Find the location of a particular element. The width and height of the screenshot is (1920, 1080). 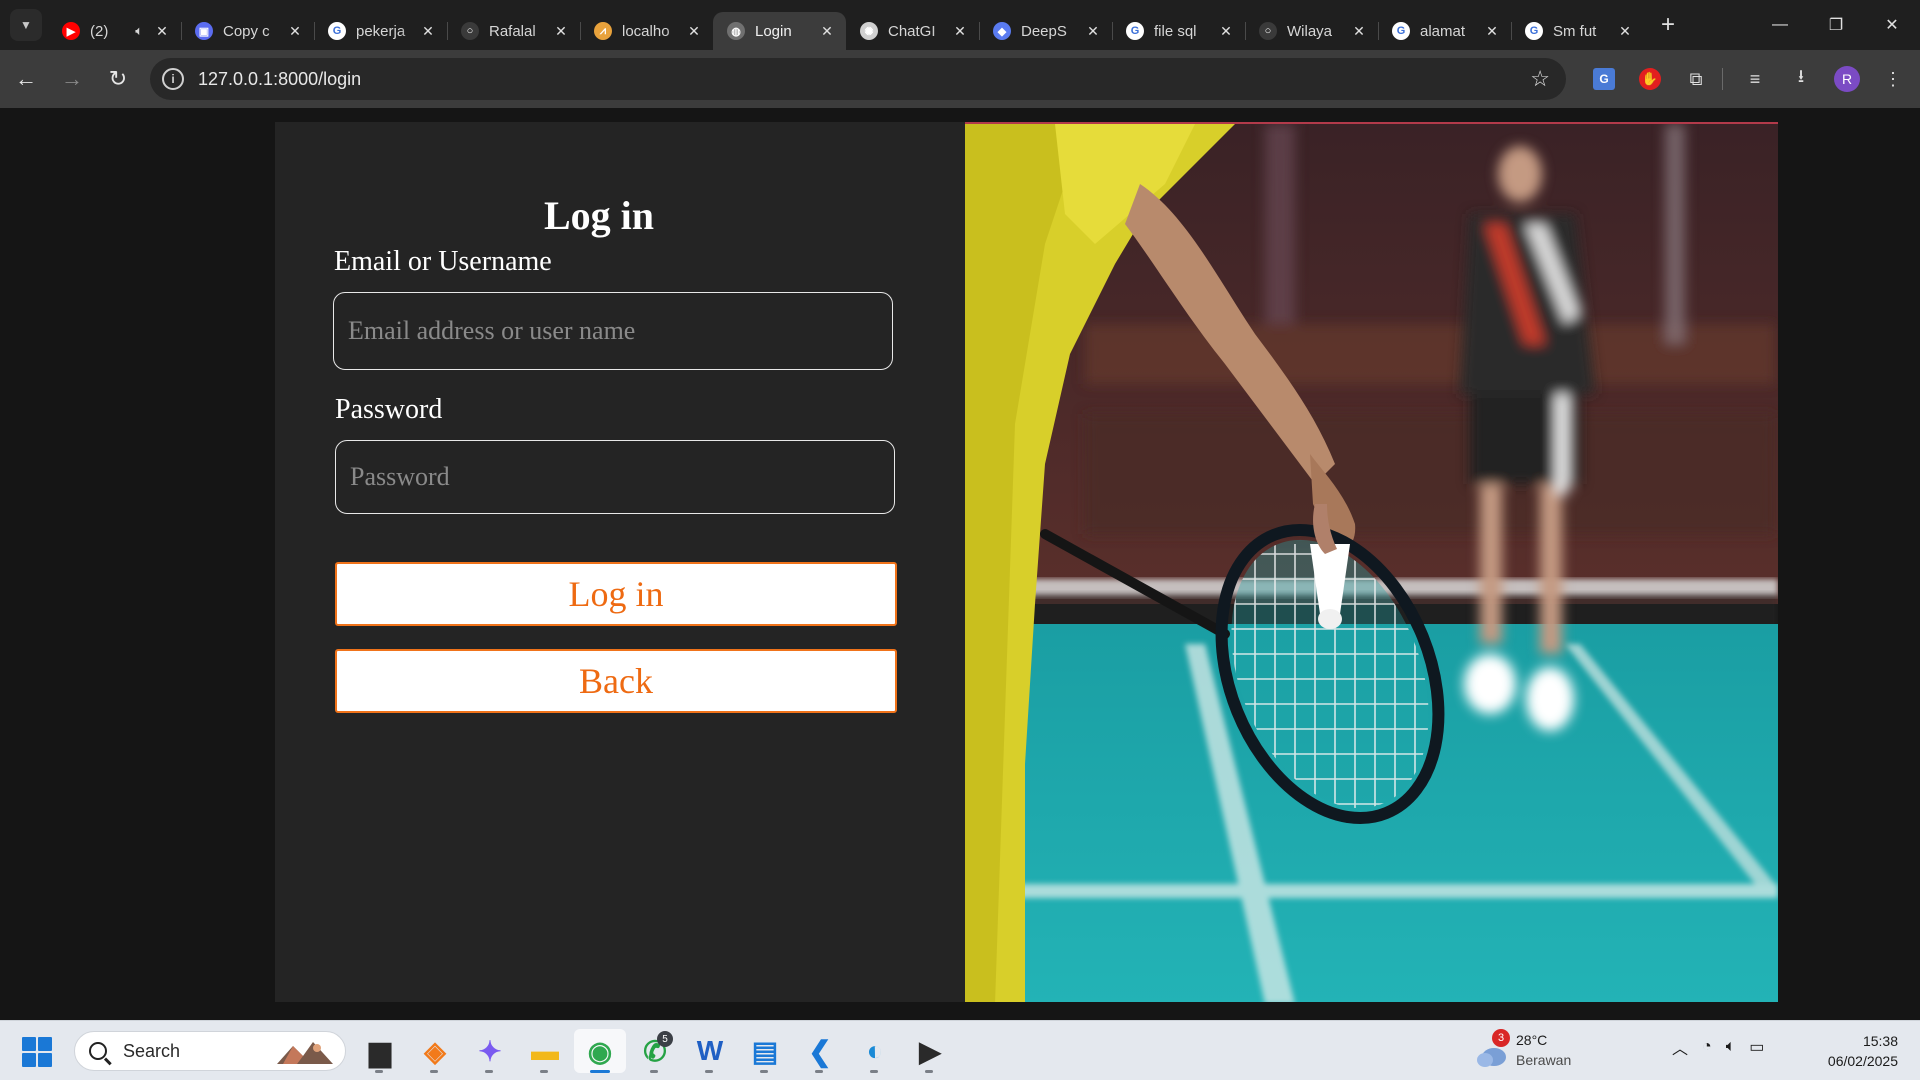

media-queue-icon: ≡ is located at coordinates (1755, 78).